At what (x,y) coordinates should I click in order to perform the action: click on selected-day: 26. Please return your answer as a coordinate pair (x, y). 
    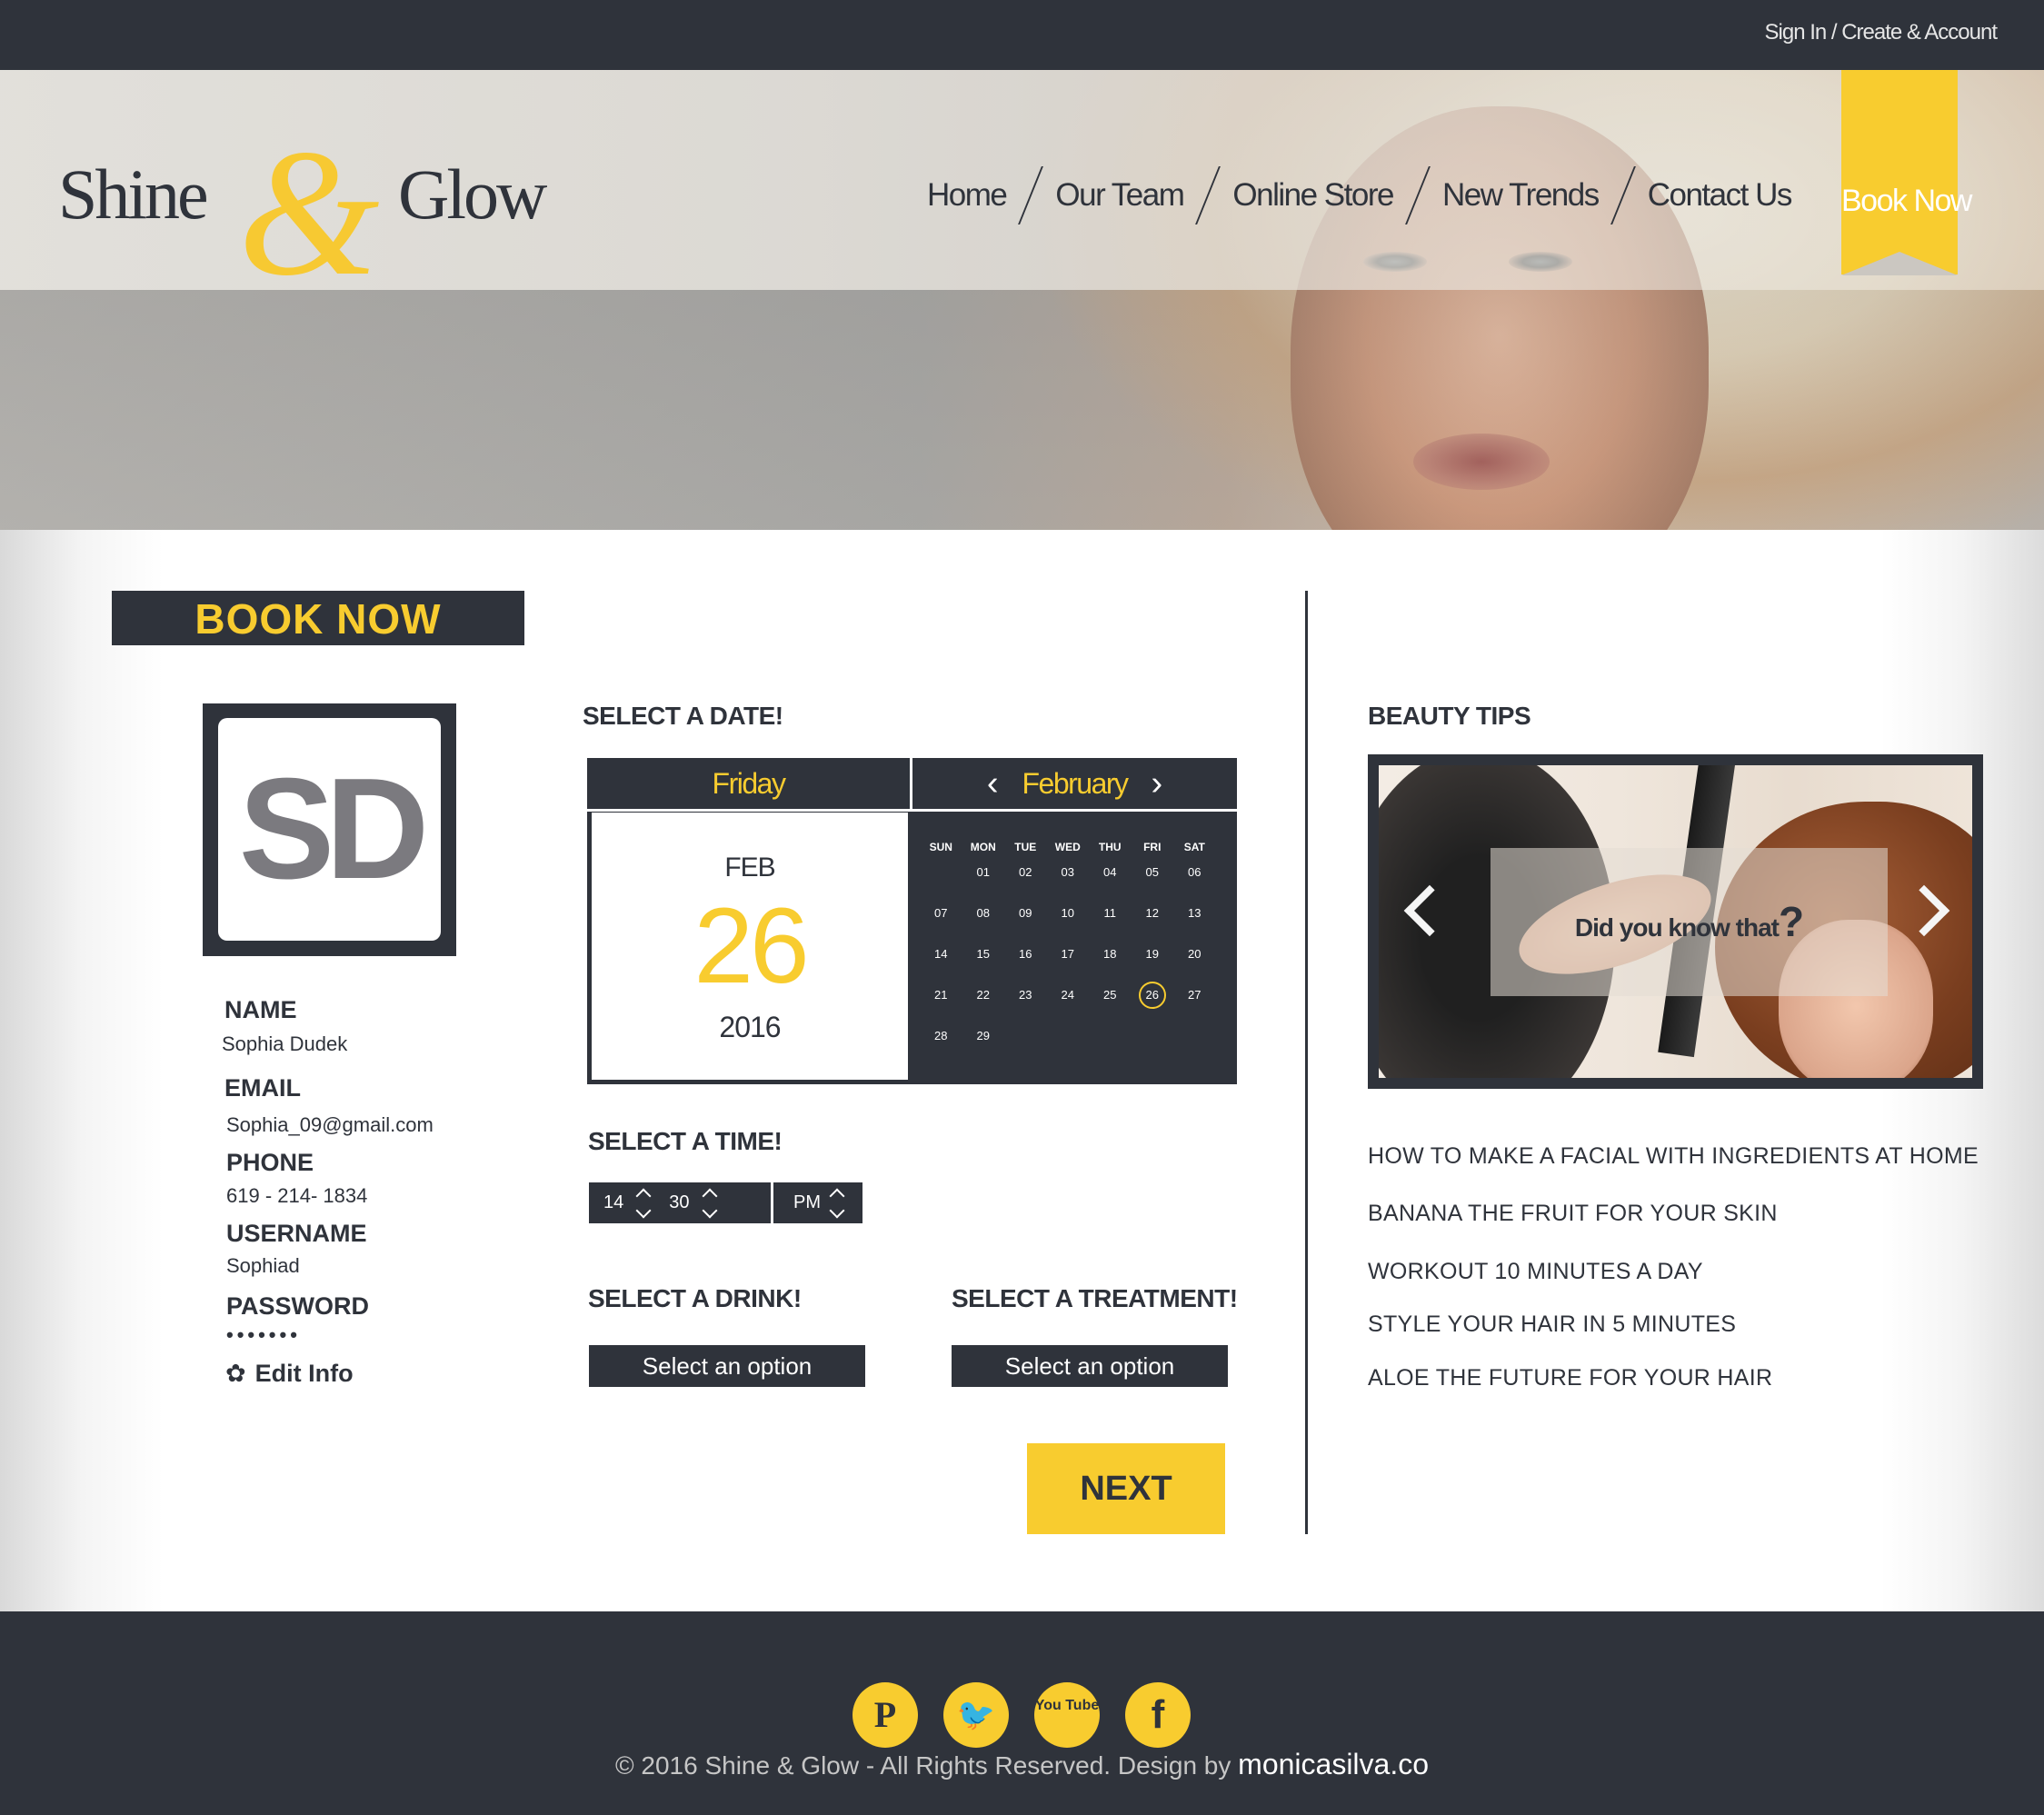
    Looking at the image, I should click on (751, 946).